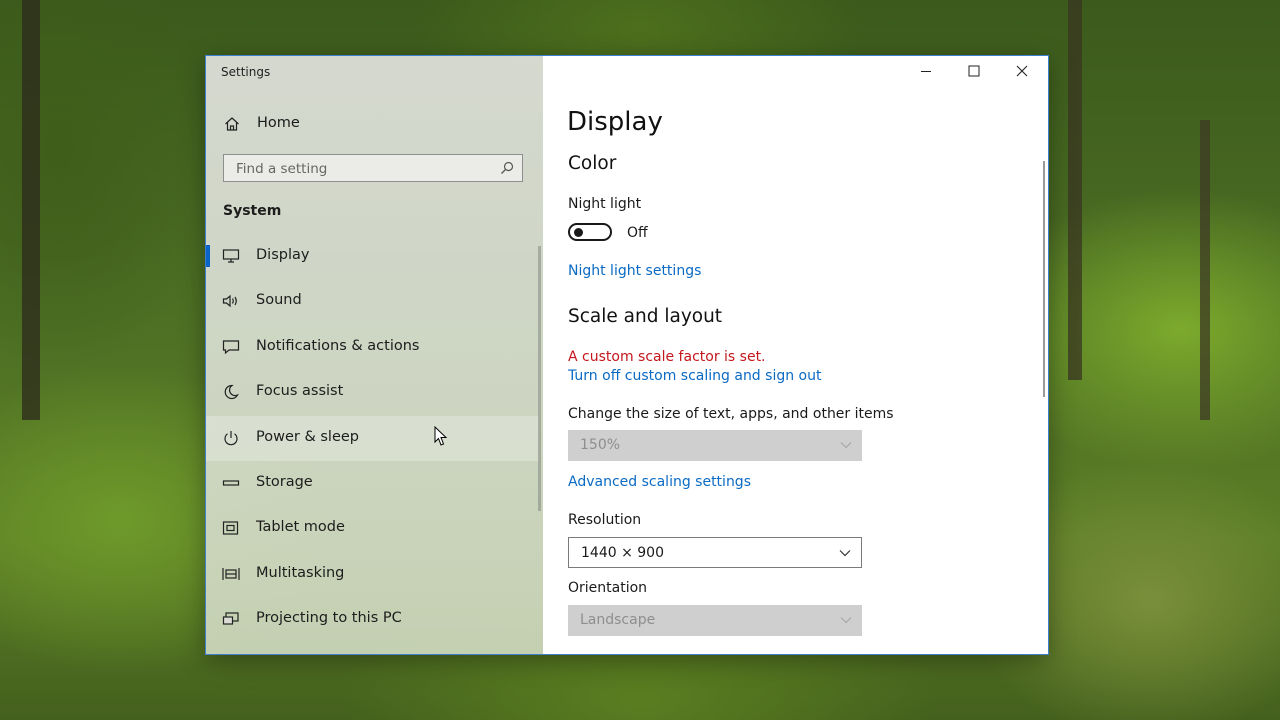 The width and height of the screenshot is (1280, 720). Describe the element at coordinates (307, 436) in the screenshot. I see `sidebar-item-label: Power & sleep` at that location.